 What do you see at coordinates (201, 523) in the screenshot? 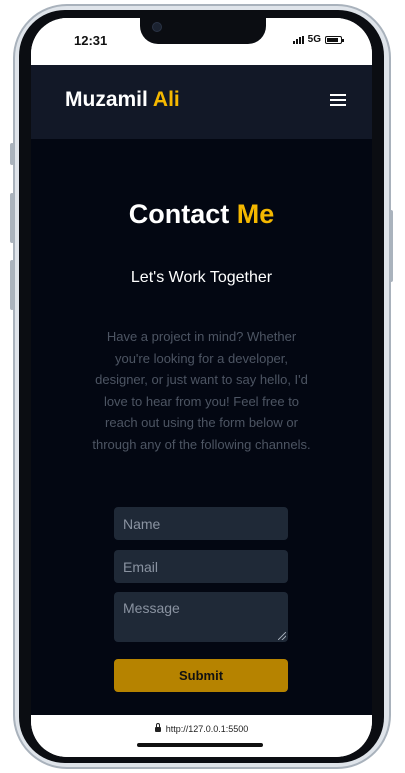
I see `name-input` at bounding box center [201, 523].